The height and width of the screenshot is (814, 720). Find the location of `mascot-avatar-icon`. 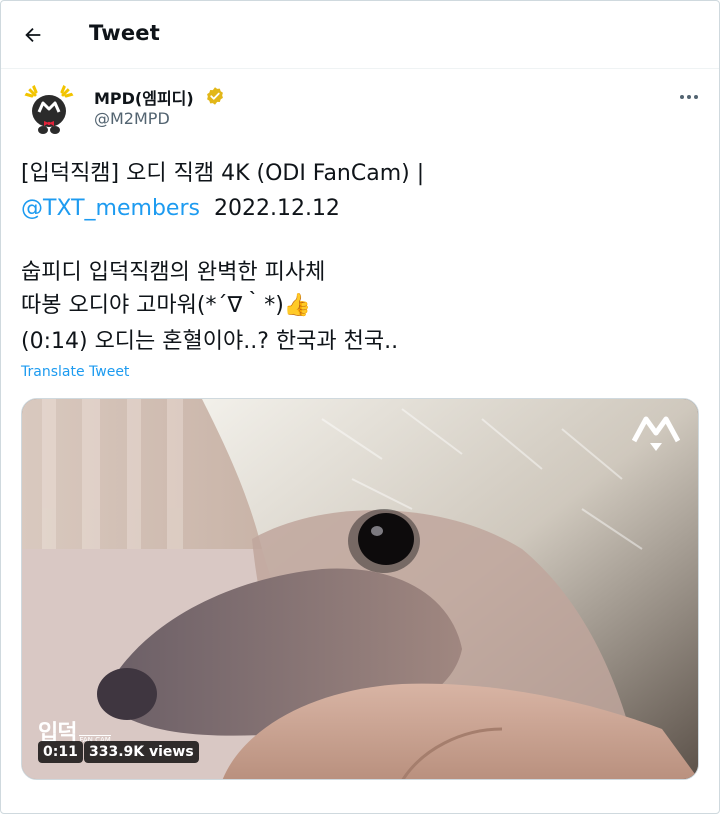

mascot-avatar-icon is located at coordinates (49, 109).